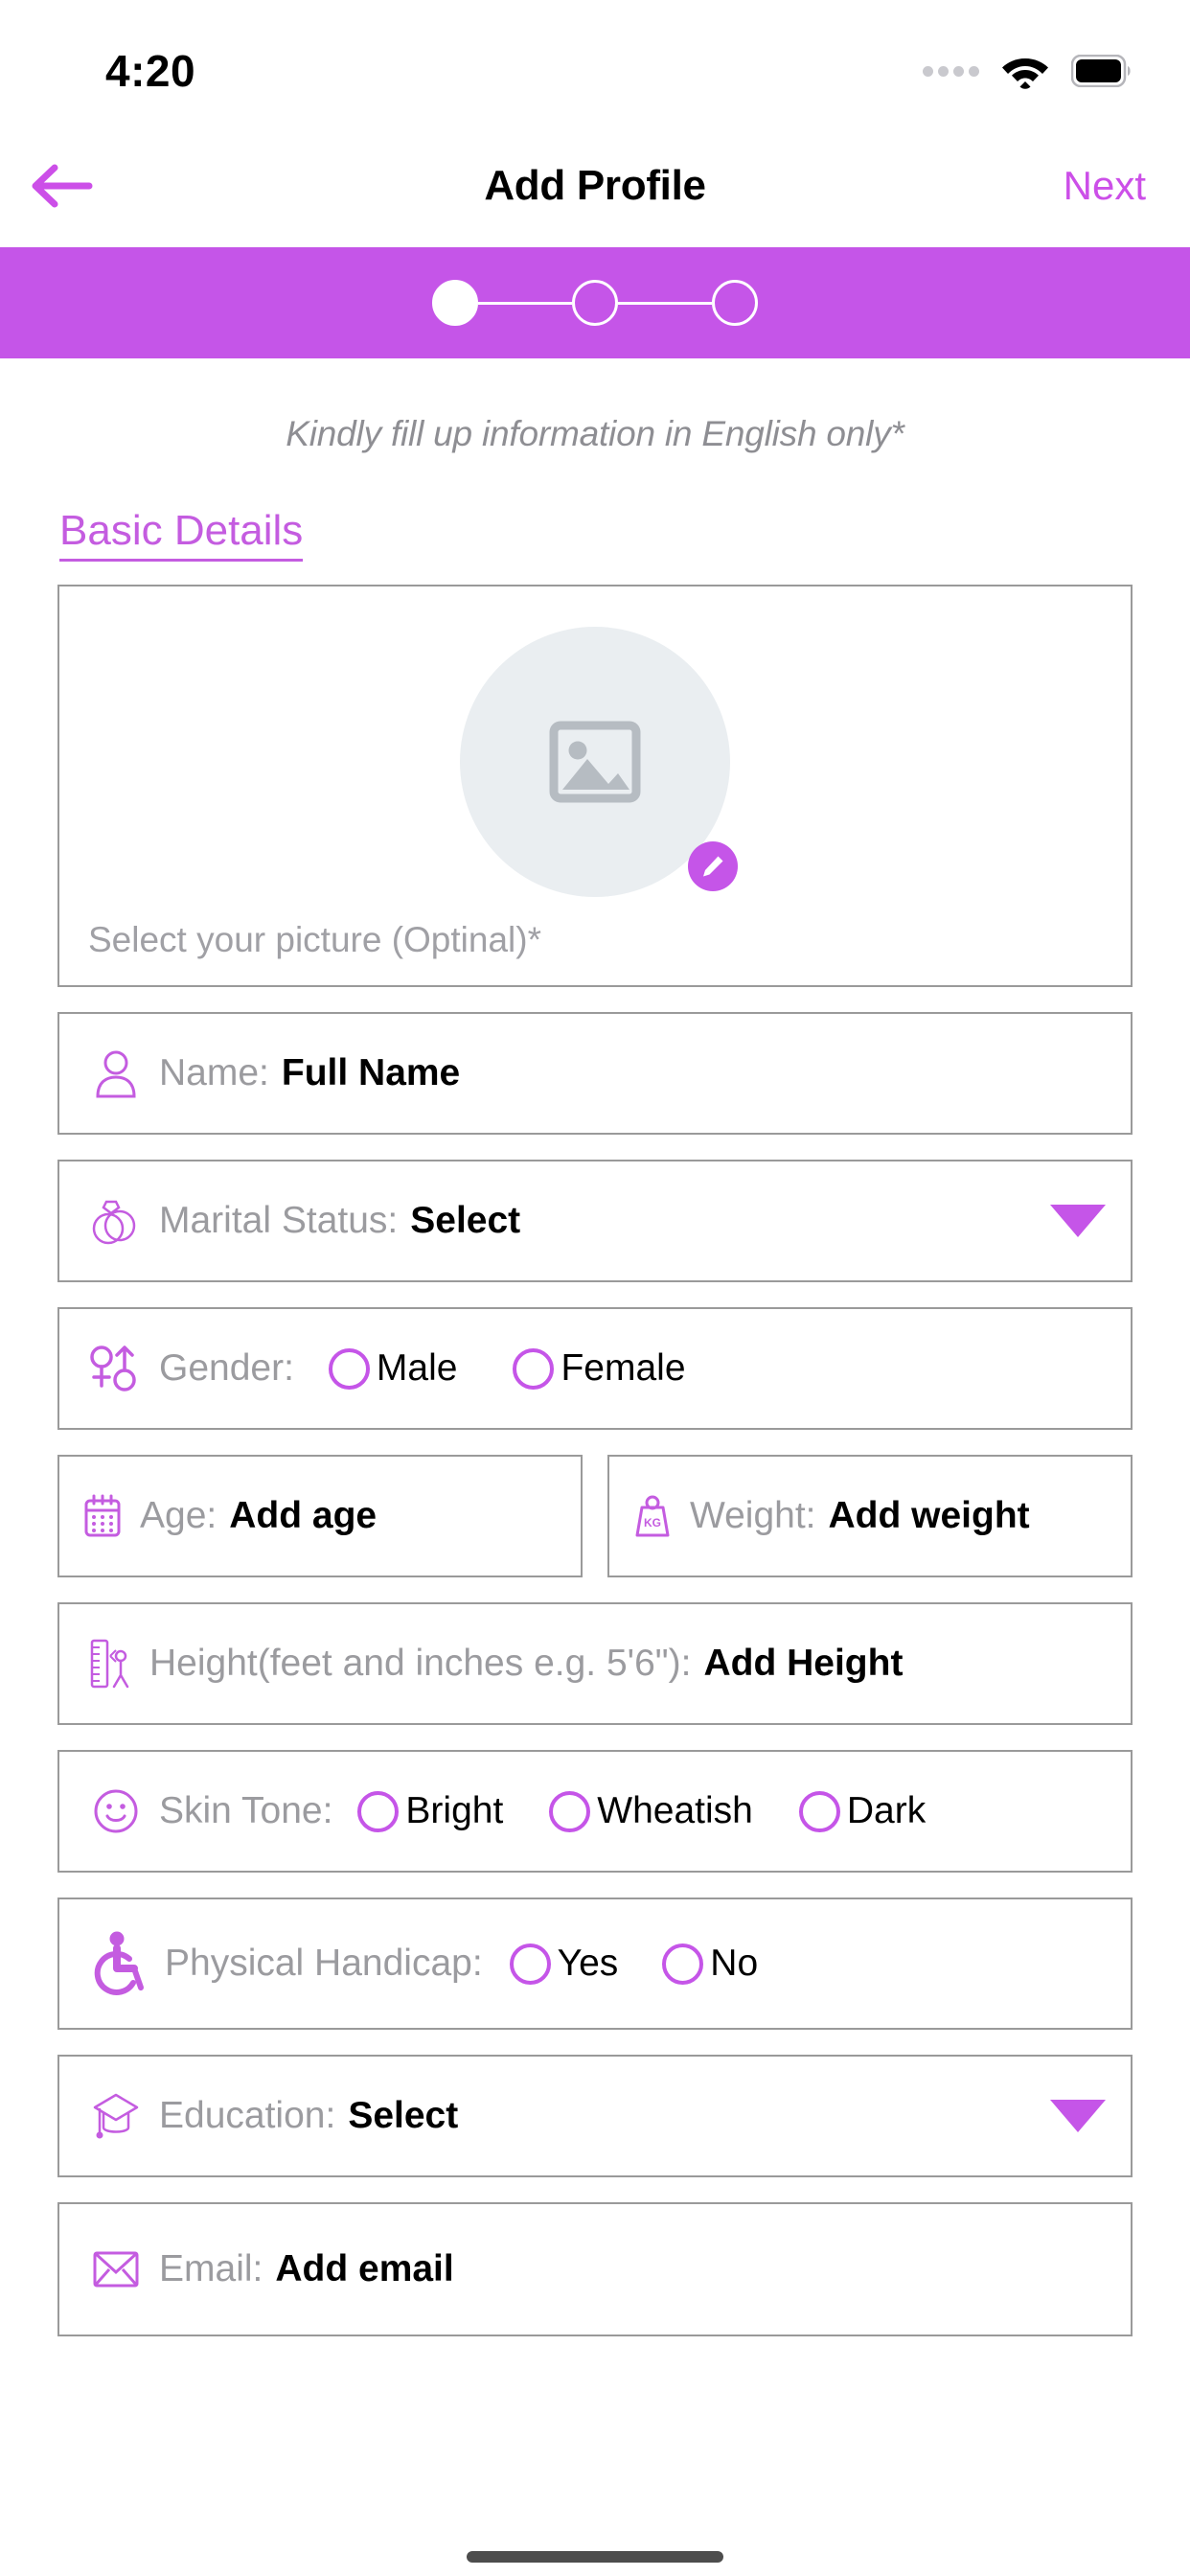  Describe the element at coordinates (951, 71) in the screenshot. I see `signal-dots-icon` at that location.